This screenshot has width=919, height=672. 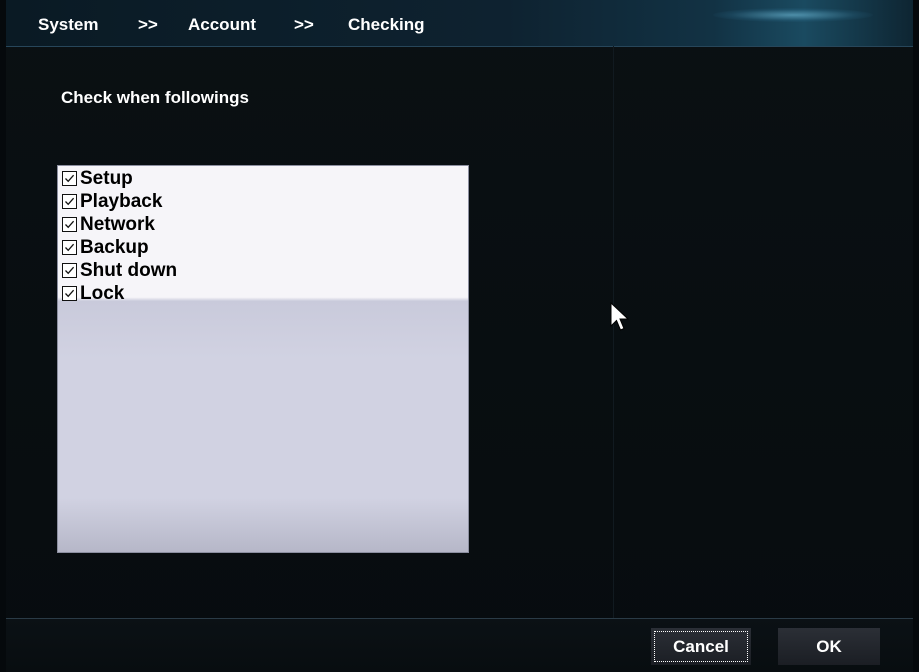 I want to click on check-item-label: Setup, so click(x=106, y=178).